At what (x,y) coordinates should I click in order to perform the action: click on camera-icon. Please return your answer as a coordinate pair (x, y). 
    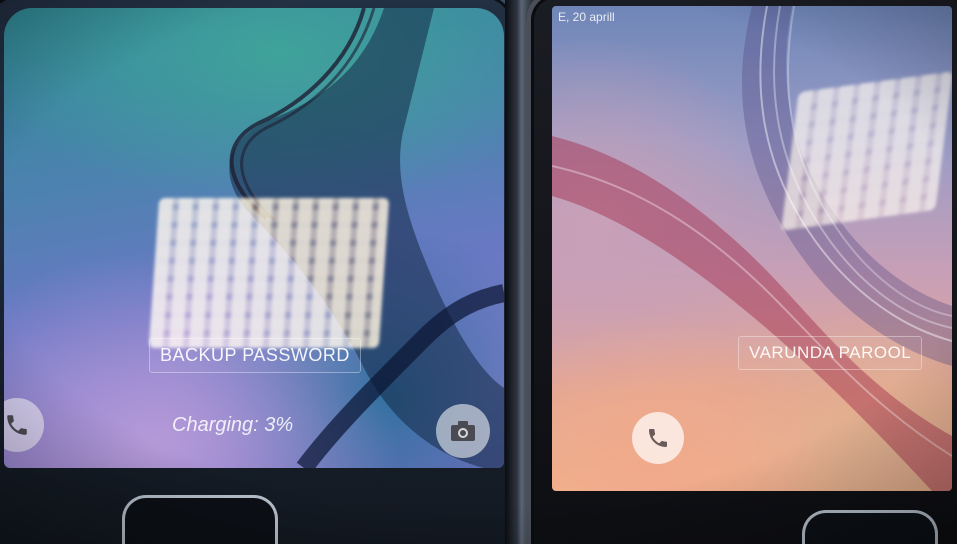
    Looking at the image, I should click on (463, 431).